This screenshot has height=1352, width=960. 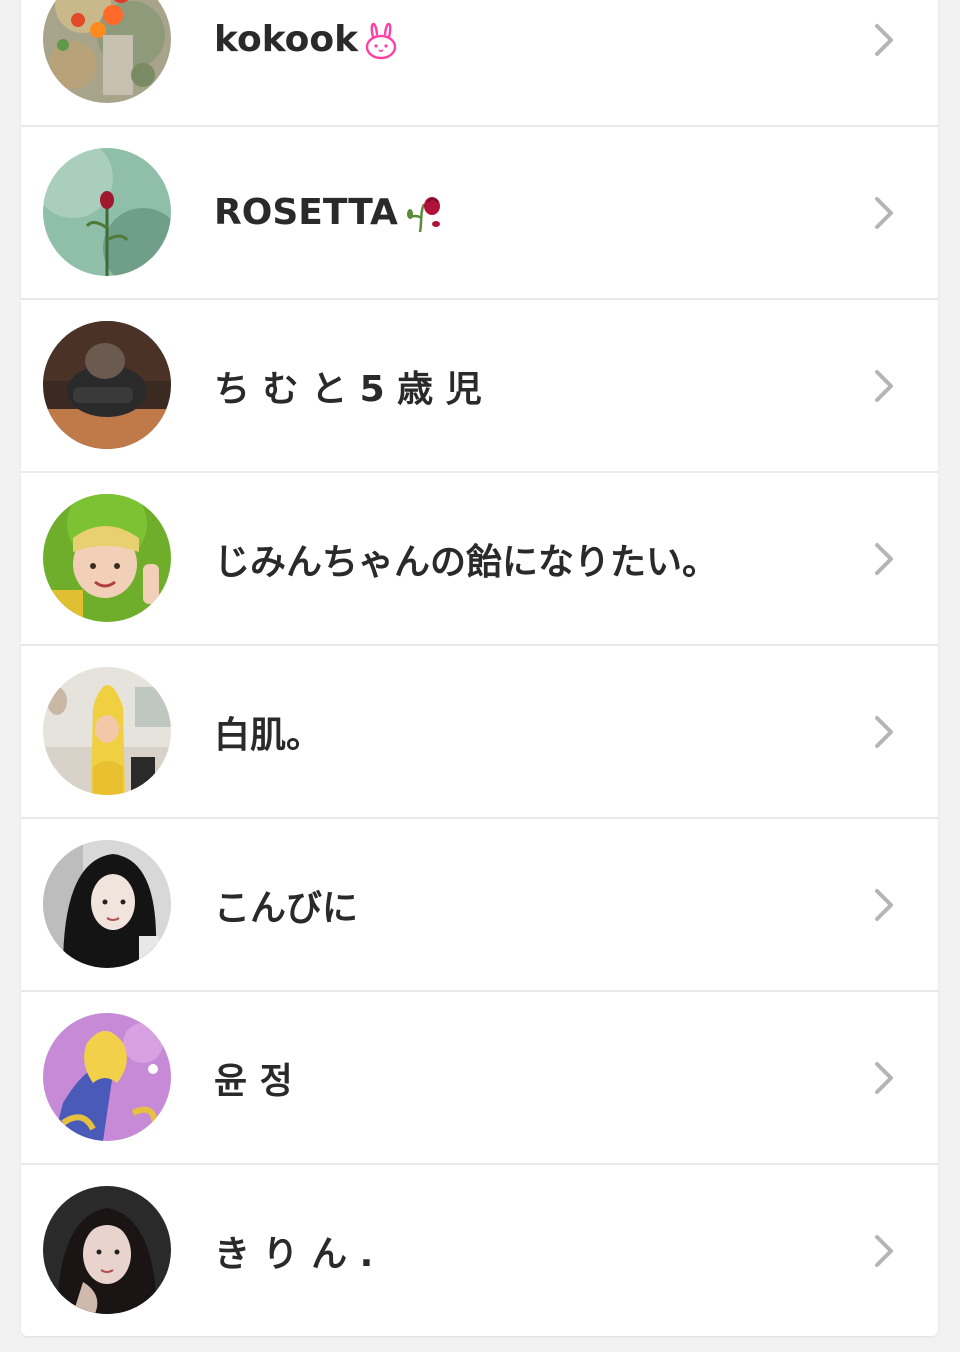 I want to click on friend-name: ち む と 5 歳 児, so click(x=348, y=389).